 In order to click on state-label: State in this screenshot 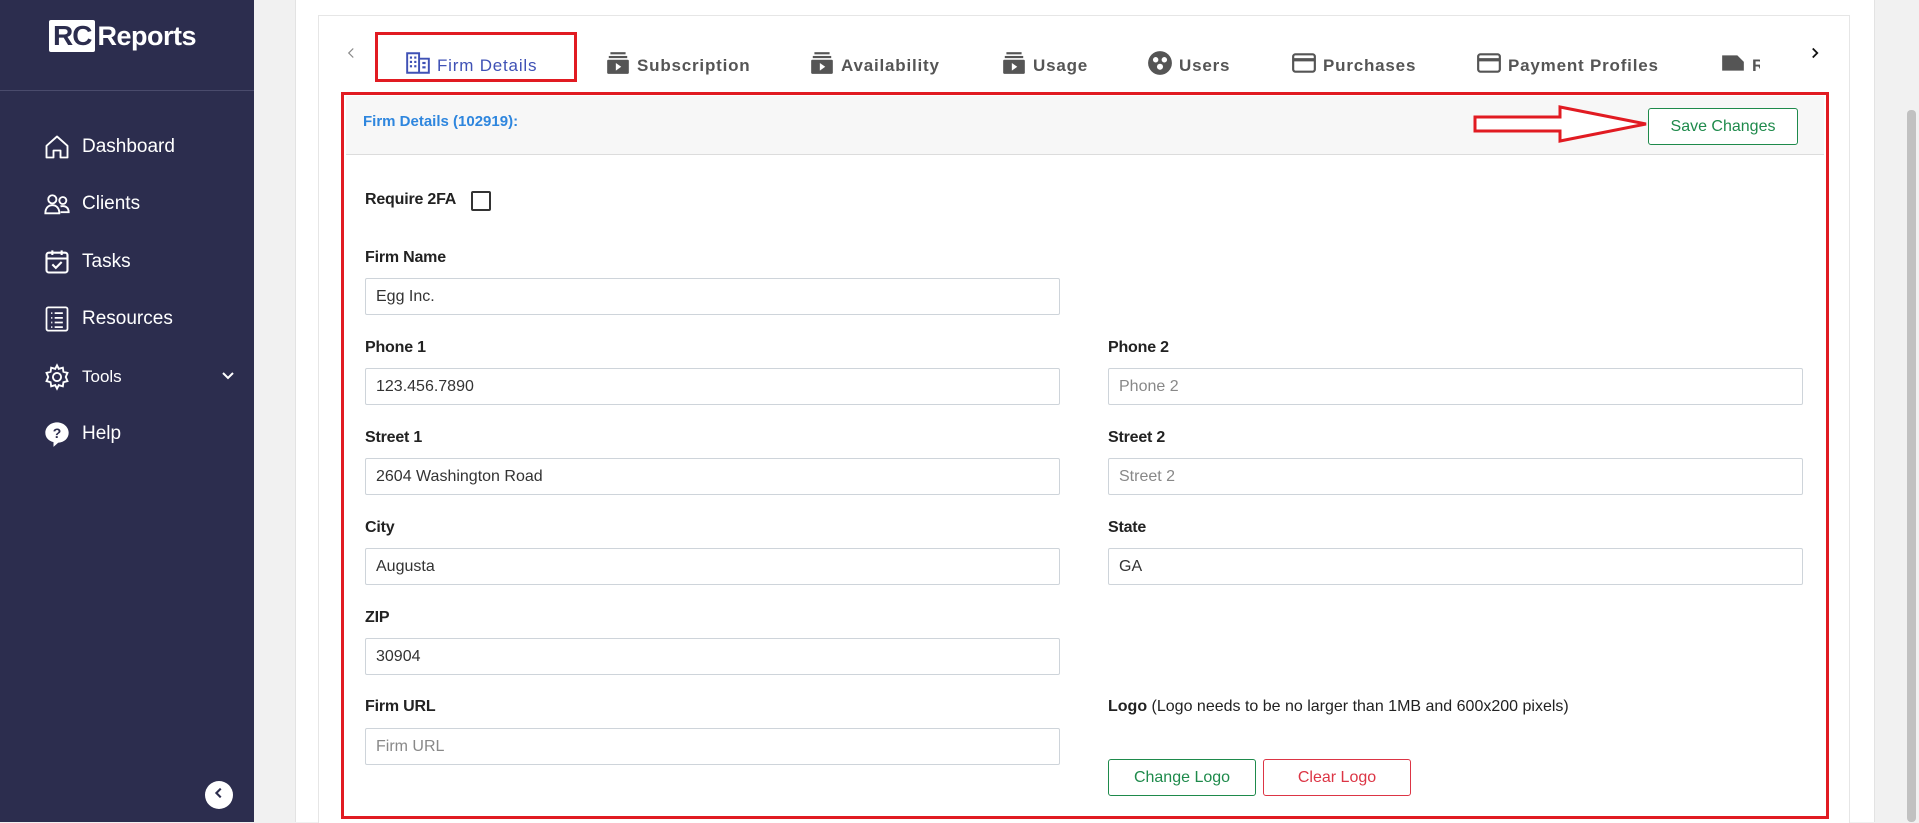, I will do `click(1127, 527)`.